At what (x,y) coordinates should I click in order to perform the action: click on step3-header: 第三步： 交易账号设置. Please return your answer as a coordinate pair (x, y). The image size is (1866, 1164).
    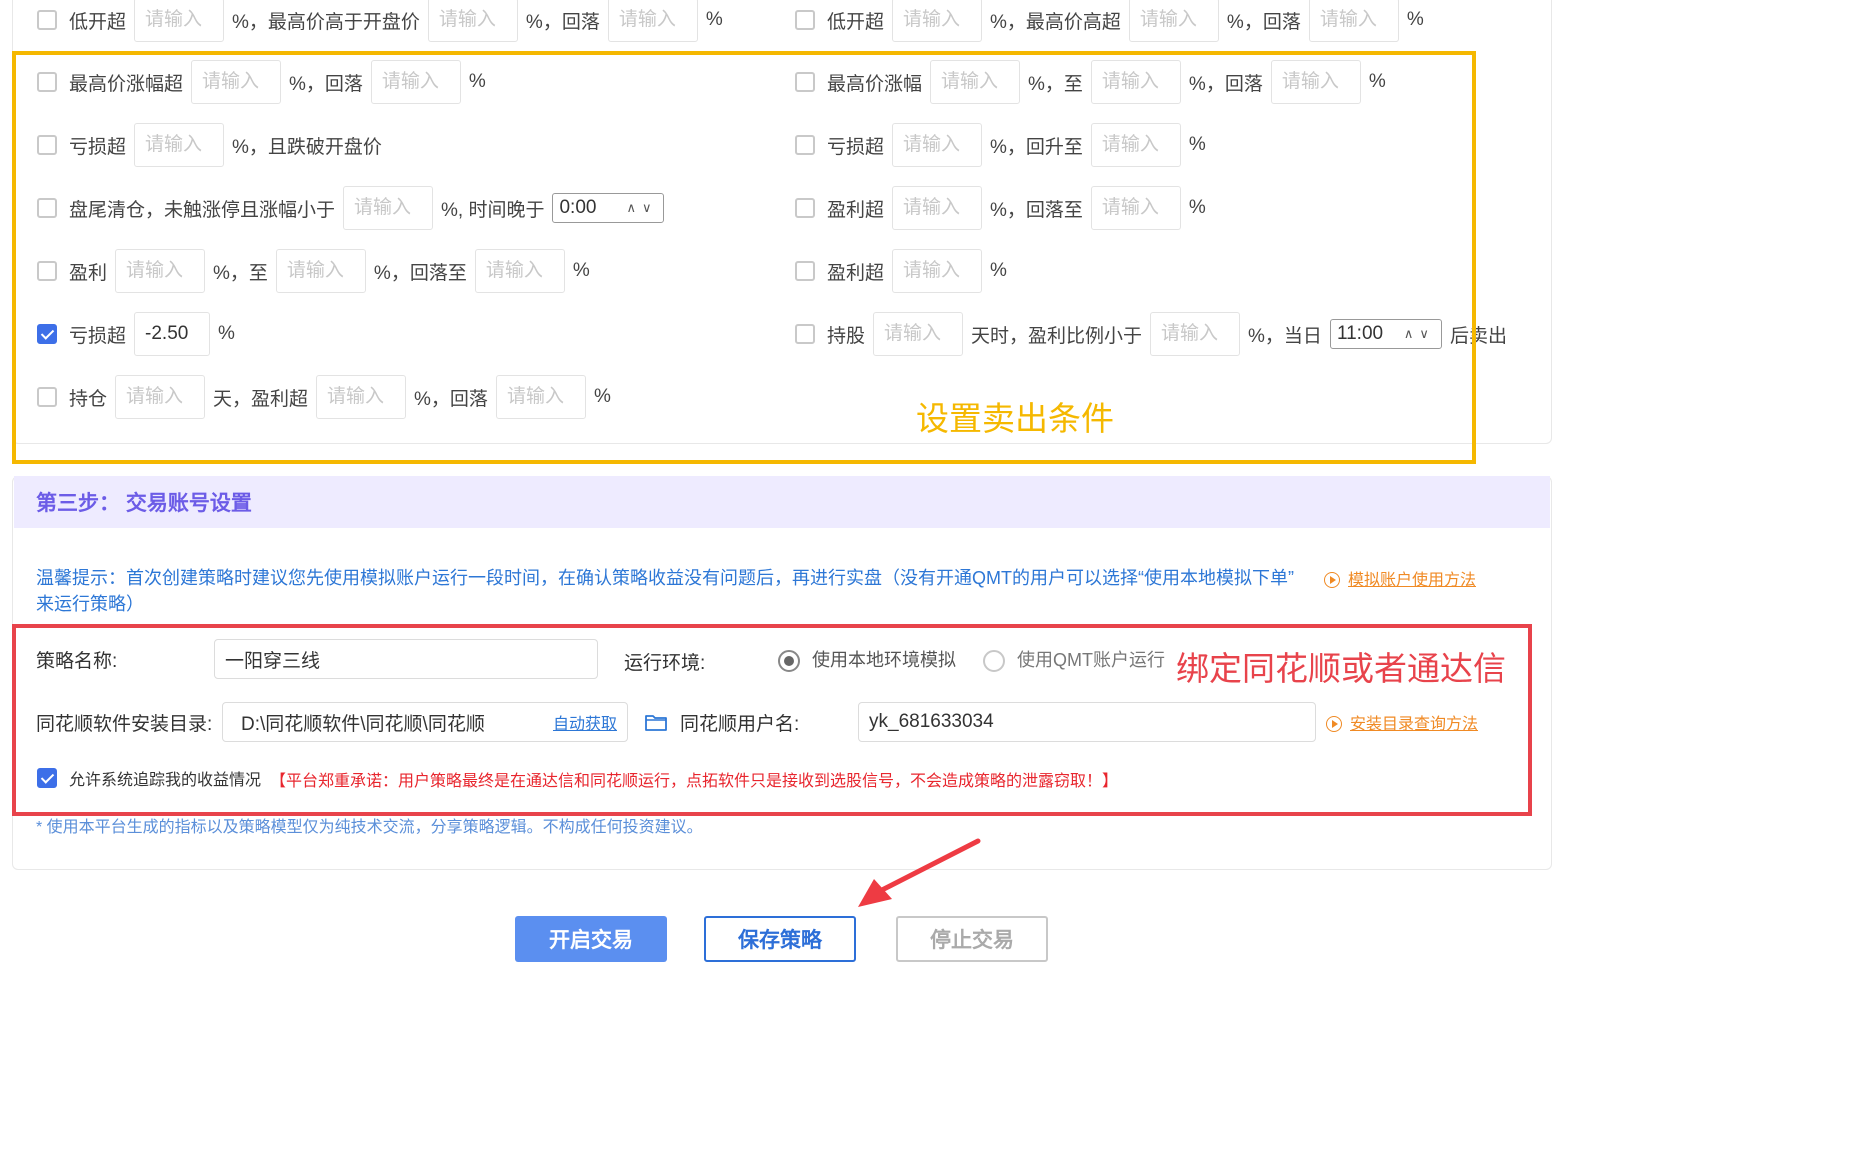
    Looking at the image, I should click on (782, 502).